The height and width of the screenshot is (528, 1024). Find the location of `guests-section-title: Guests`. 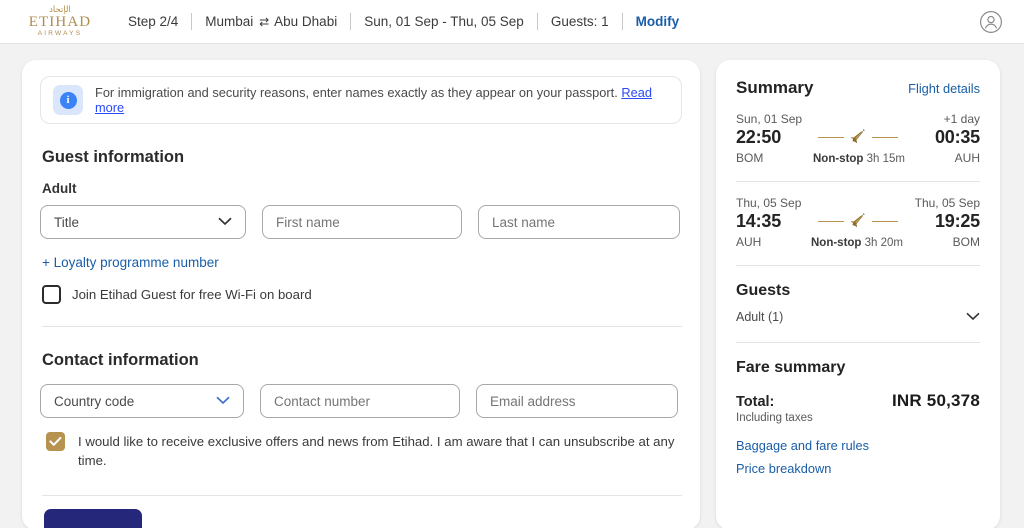

guests-section-title: Guests is located at coordinates (763, 290).